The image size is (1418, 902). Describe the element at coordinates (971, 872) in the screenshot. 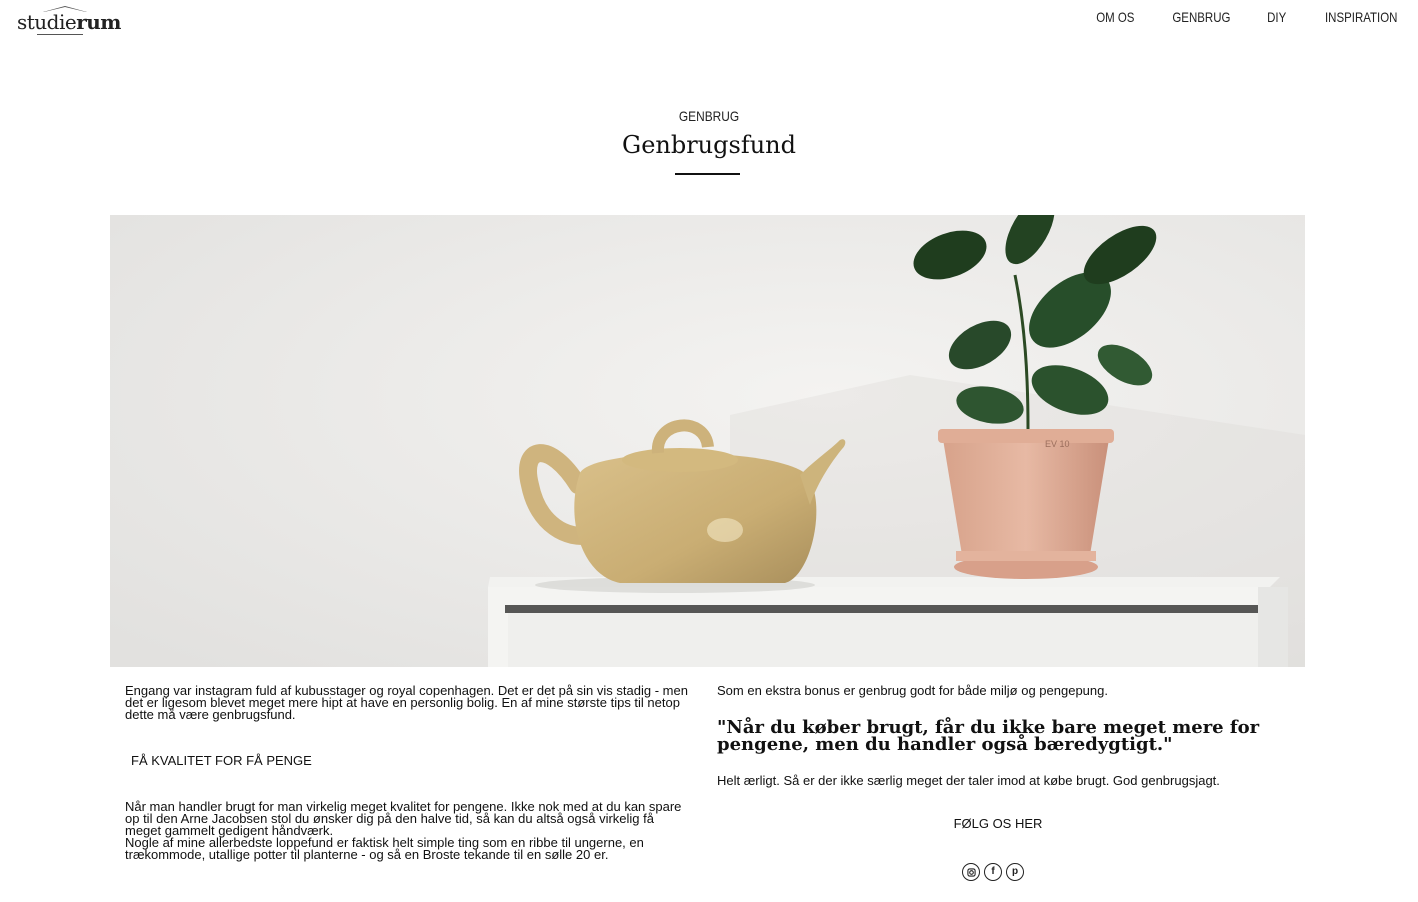

I see `instagram-icon` at that location.